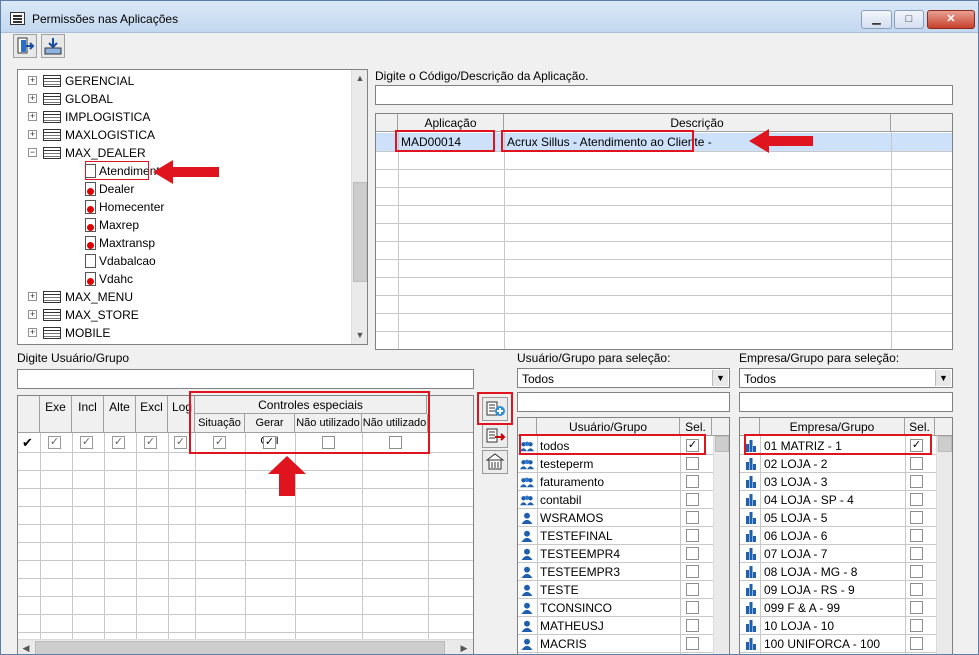 This screenshot has width=979, height=655. What do you see at coordinates (180, 442) in the screenshot?
I see `log-checkbox: ✓` at bounding box center [180, 442].